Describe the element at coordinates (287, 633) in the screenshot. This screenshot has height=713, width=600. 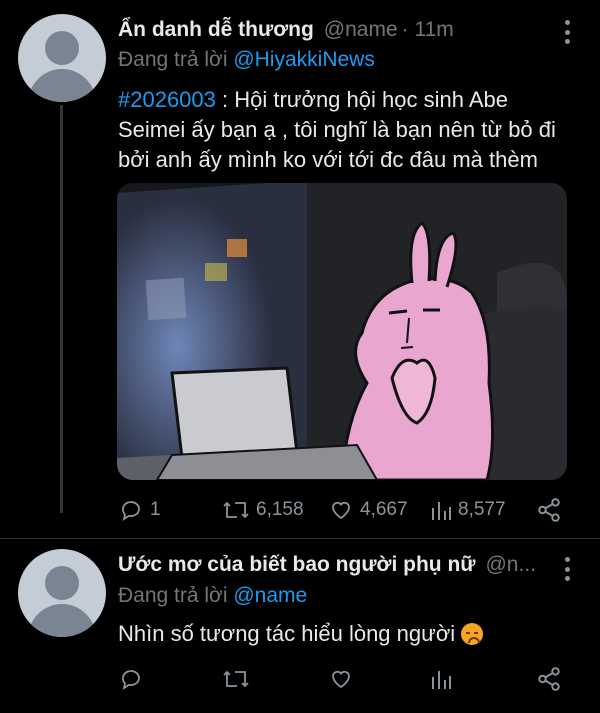
I see `tweet-body: Nhìn số tương tác hiểu lòng người` at that location.